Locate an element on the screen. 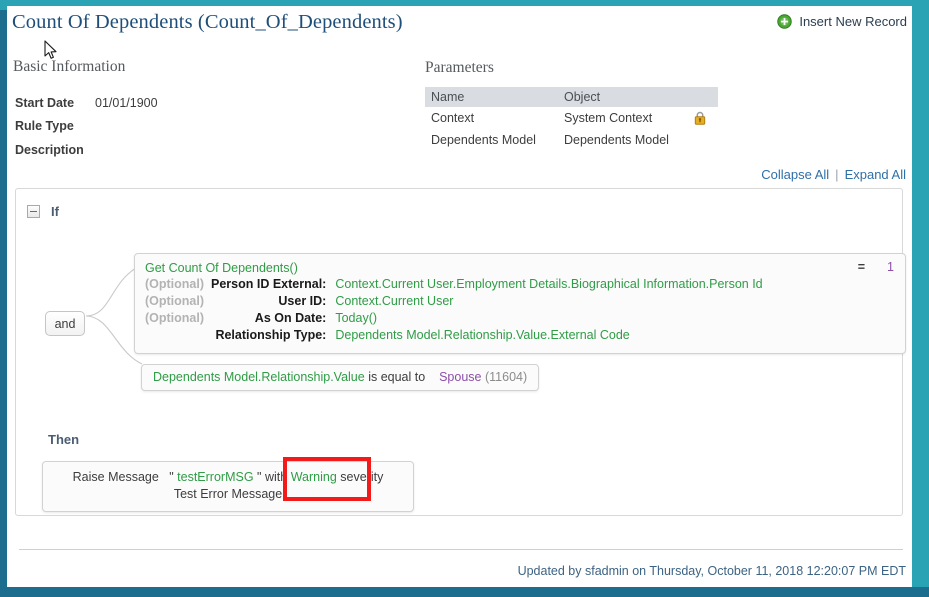  arg-label-relationship-type: Relationship Type: is located at coordinates (271, 335).